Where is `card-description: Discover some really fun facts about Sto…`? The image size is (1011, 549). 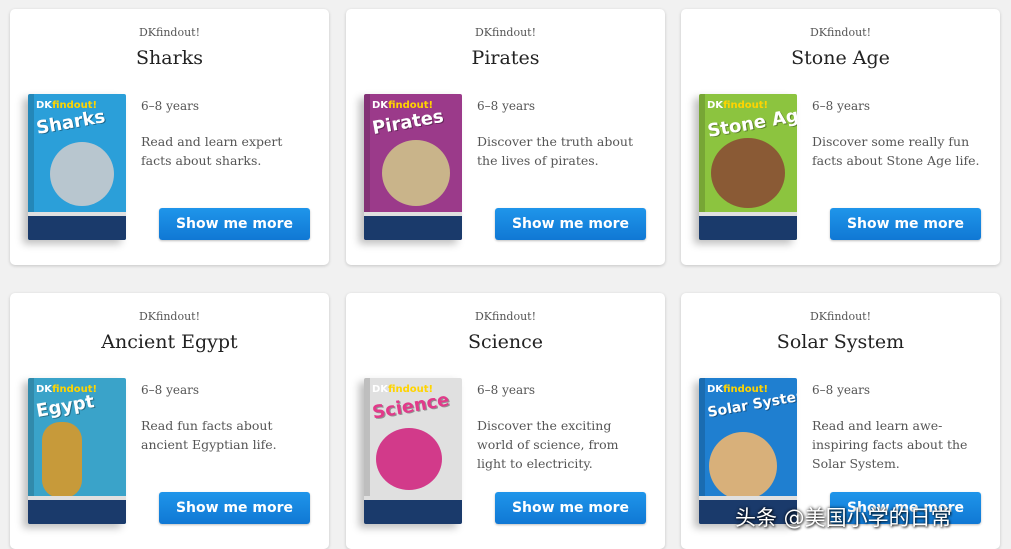
card-description: Discover some really fun facts about Sto… is located at coordinates (896, 151).